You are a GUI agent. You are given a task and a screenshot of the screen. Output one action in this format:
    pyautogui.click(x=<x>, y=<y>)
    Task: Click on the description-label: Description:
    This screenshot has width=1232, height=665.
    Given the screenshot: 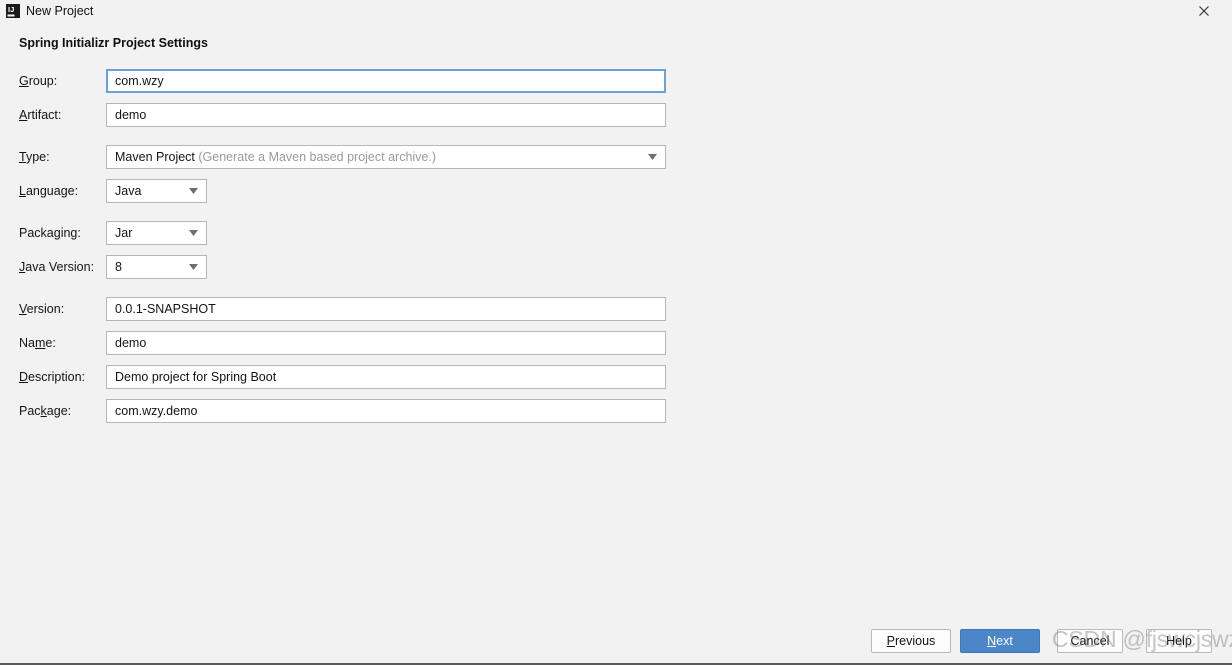 What is the action you would take?
    pyautogui.click(x=52, y=377)
    